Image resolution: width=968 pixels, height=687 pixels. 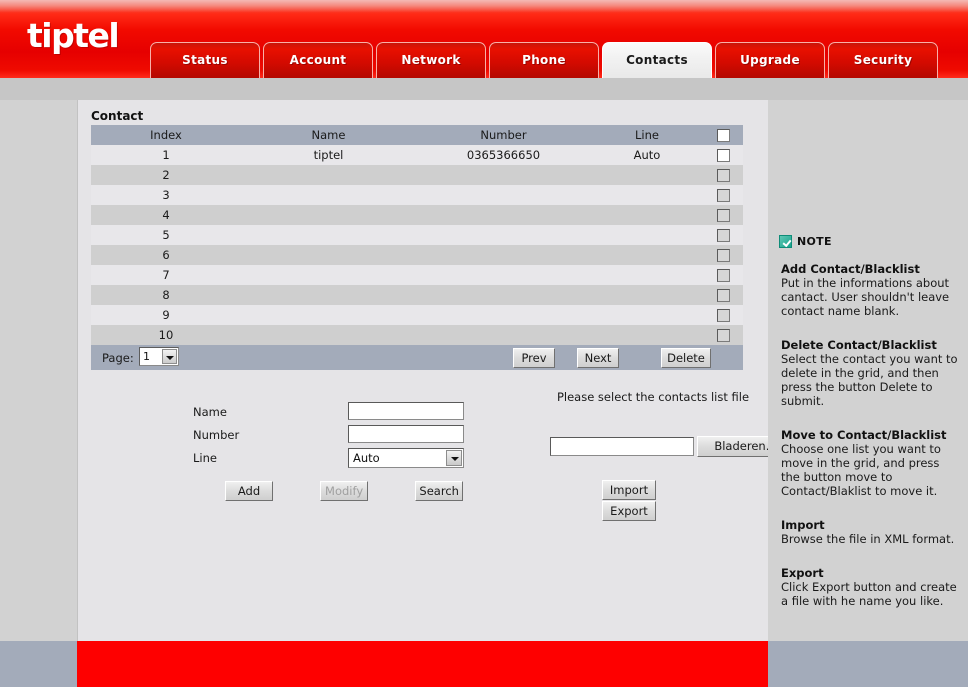 What do you see at coordinates (629, 490) in the screenshot?
I see `import-button: Import` at bounding box center [629, 490].